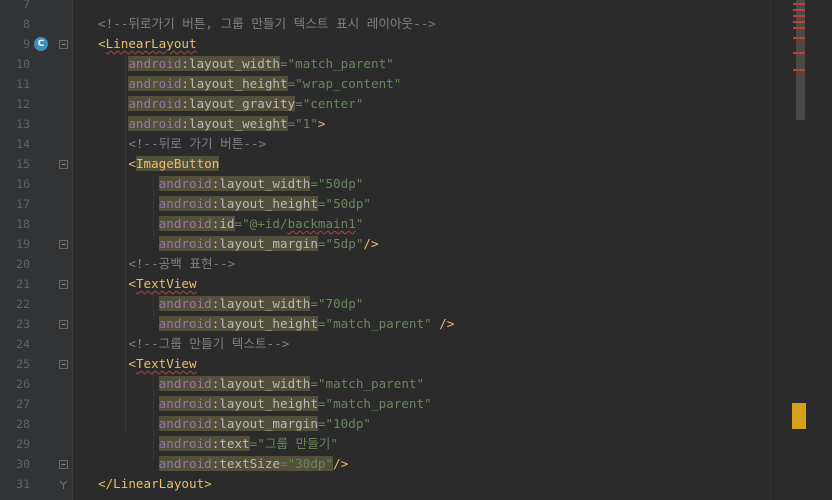  Describe the element at coordinates (245, 463) in the screenshot. I see `code-token: :textSize` at that location.